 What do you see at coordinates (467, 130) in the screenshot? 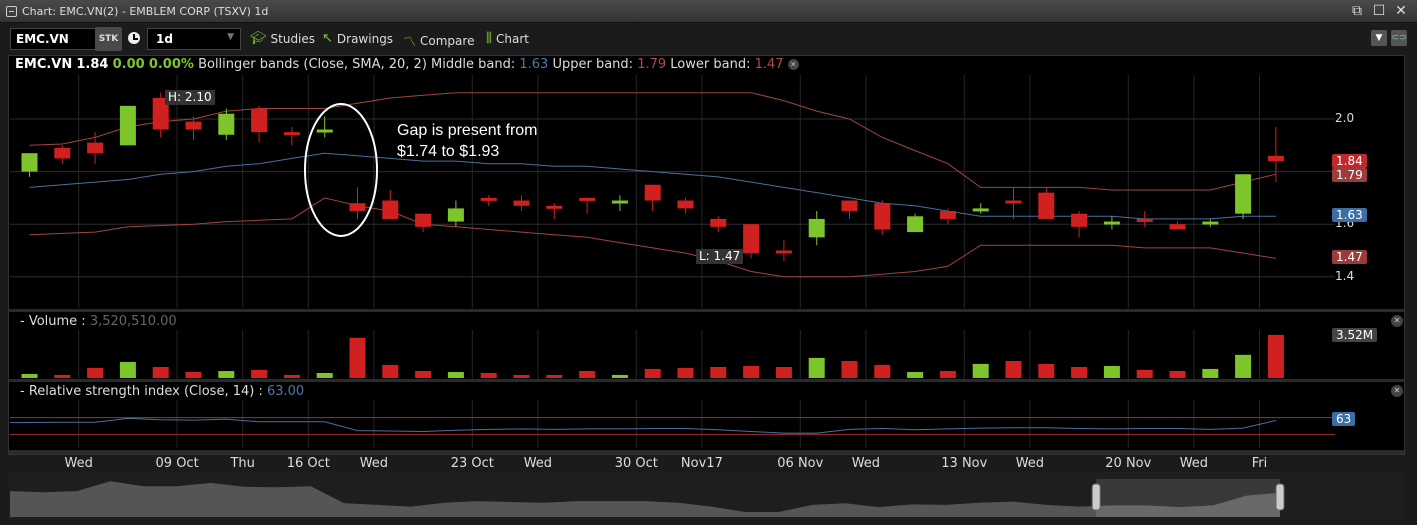
I see `annotation-line-1: Gap is present from` at bounding box center [467, 130].